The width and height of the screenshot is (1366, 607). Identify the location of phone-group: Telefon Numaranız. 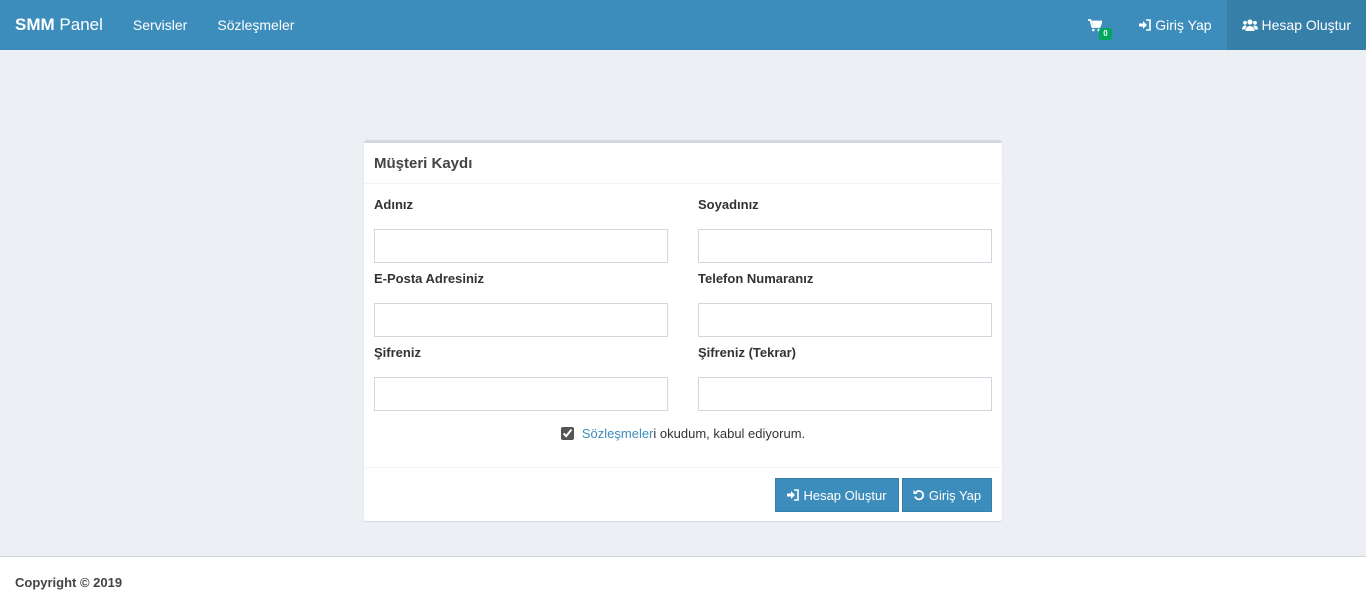
(845, 303).